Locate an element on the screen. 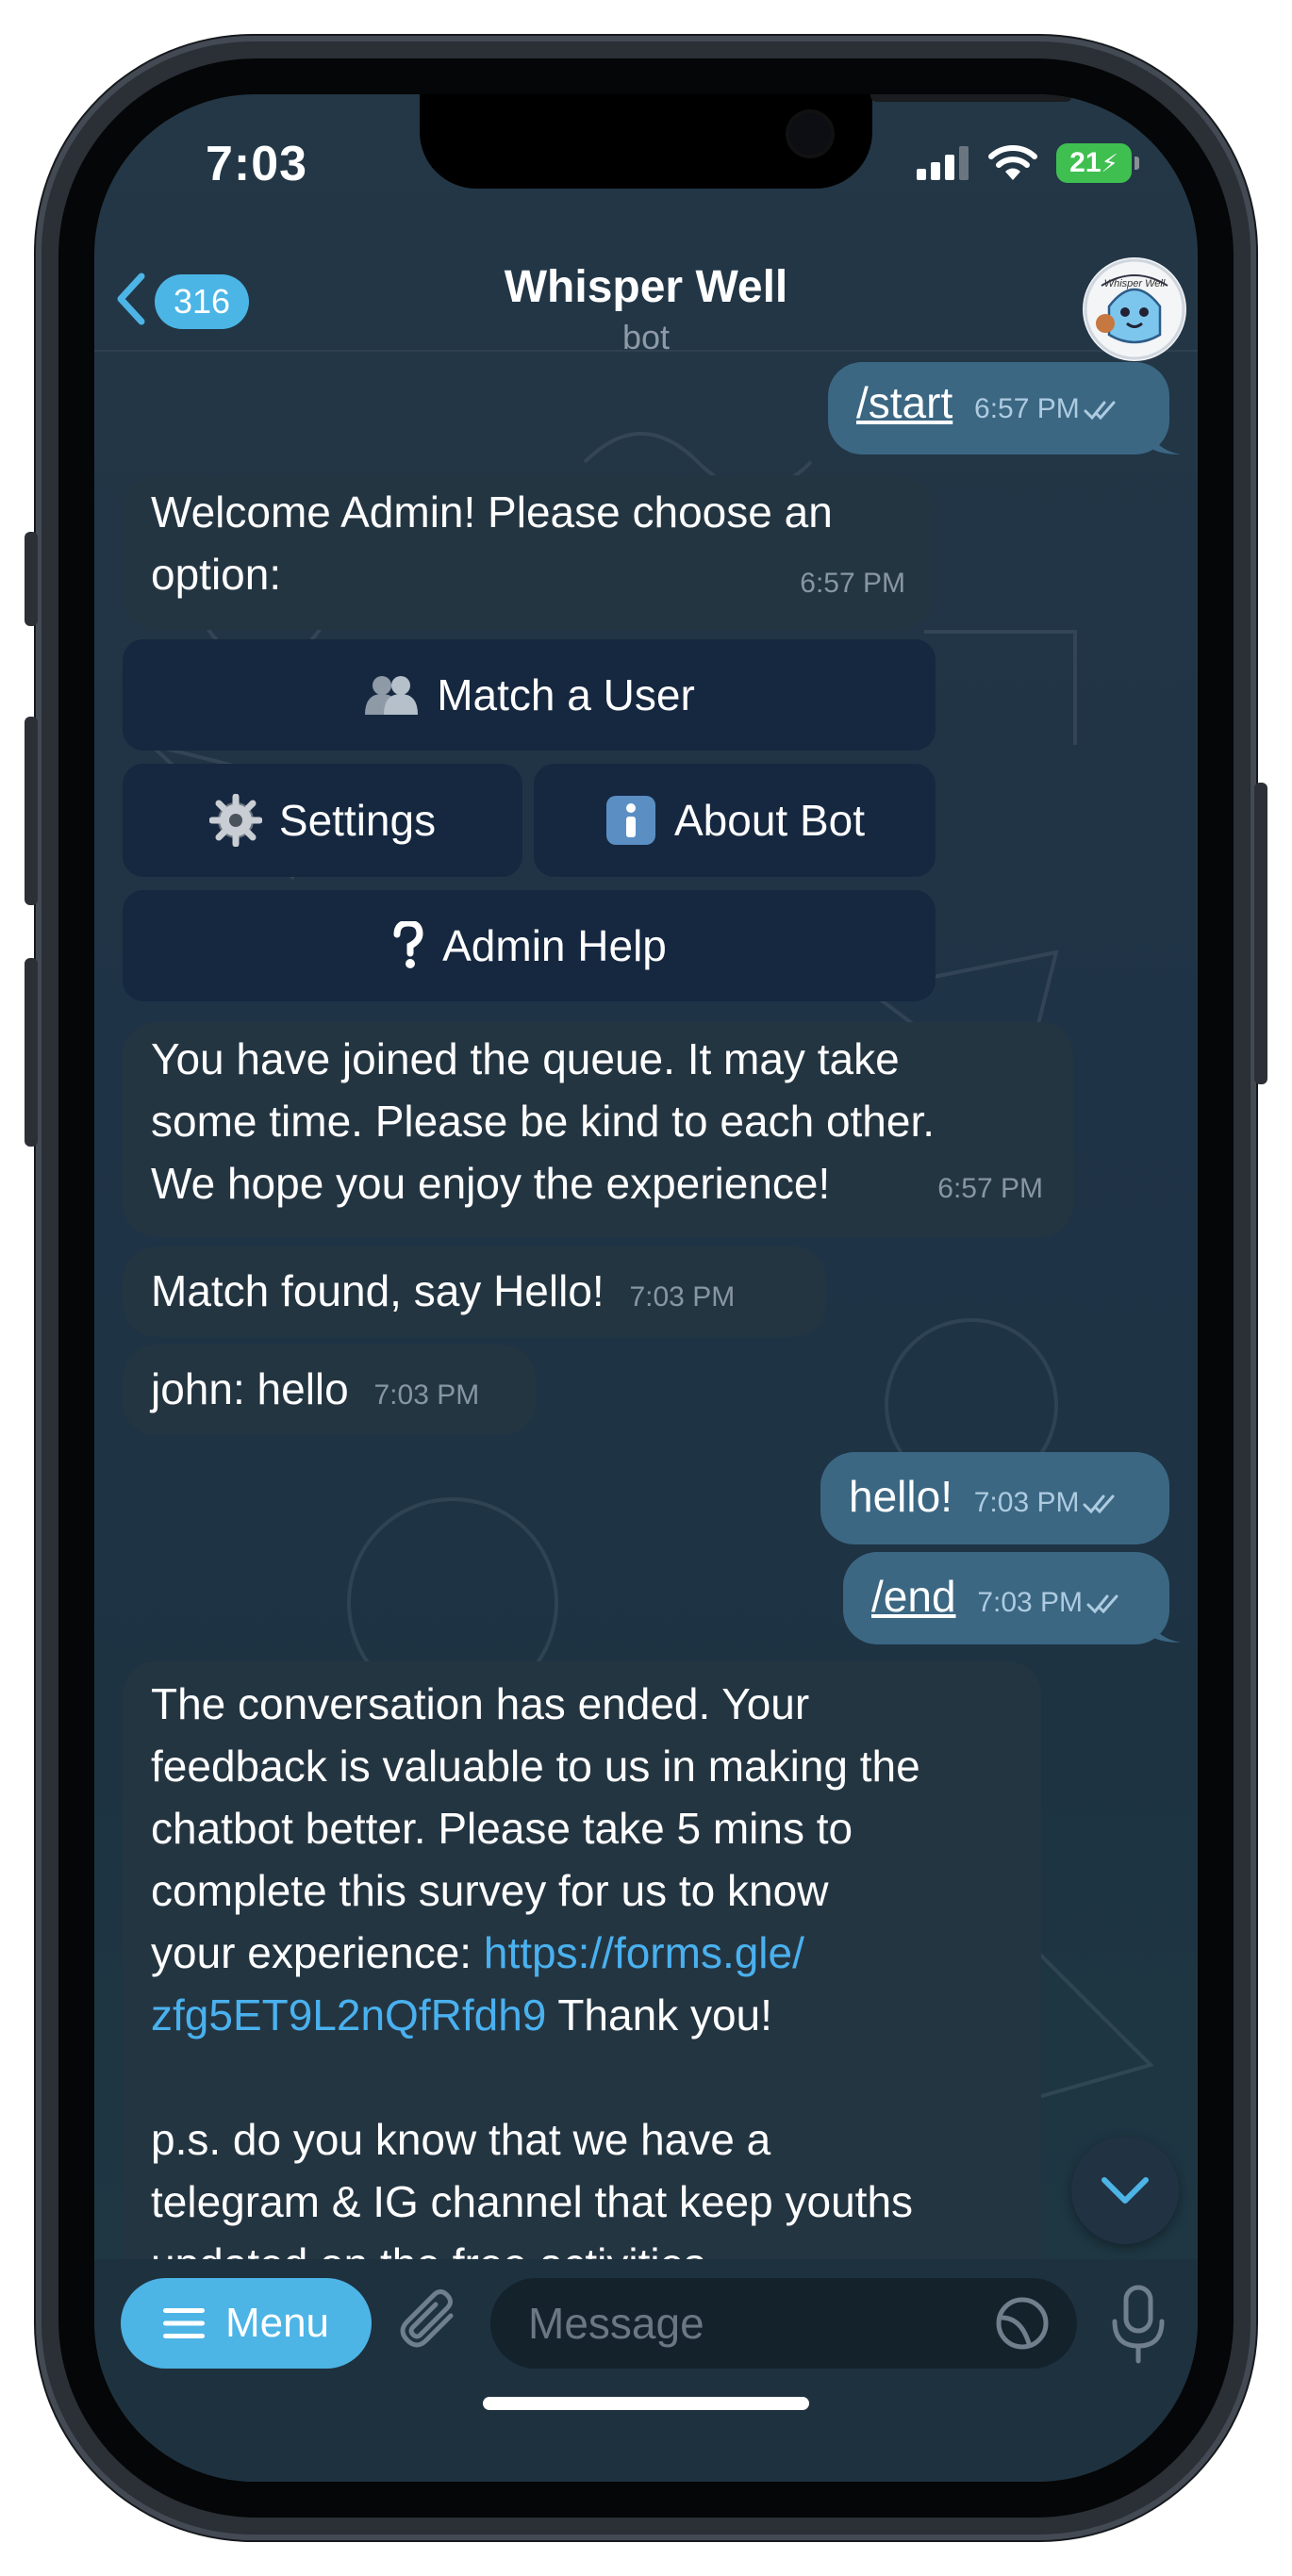  message-placeholder: Message is located at coordinates (616, 2323).